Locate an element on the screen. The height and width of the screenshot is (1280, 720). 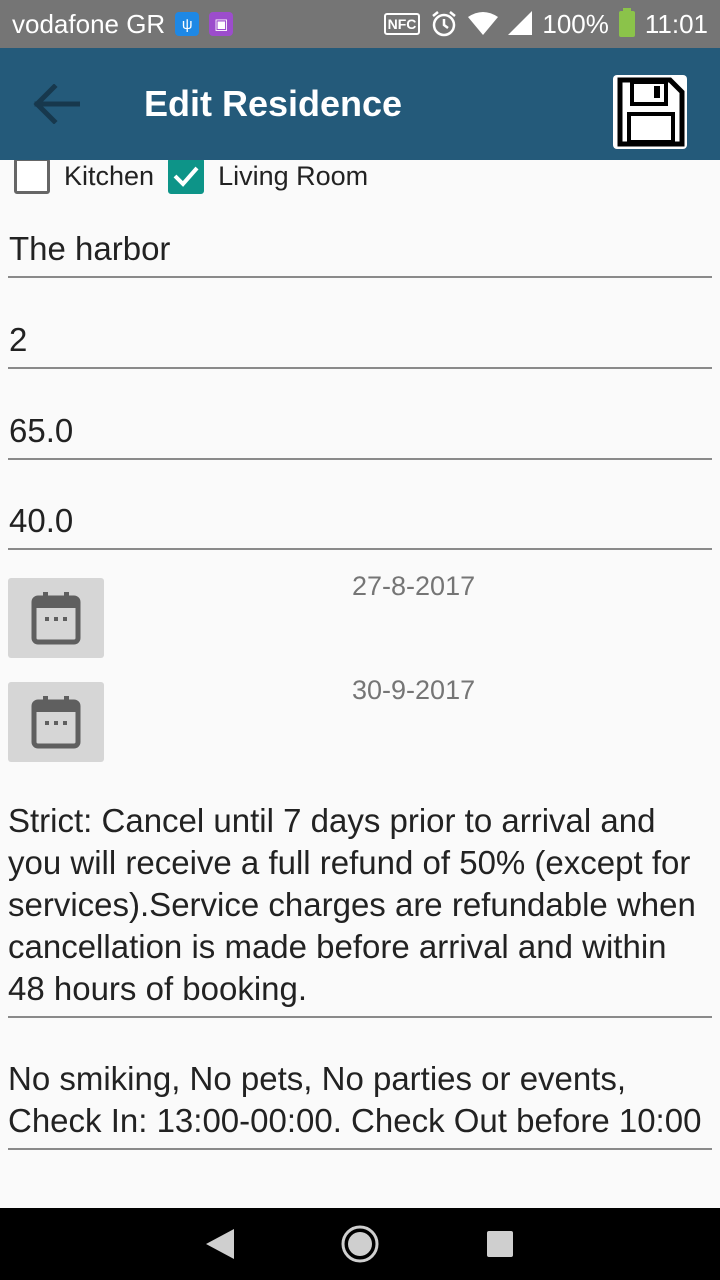
square-recents-icon is located at coordinates (500, 1244).